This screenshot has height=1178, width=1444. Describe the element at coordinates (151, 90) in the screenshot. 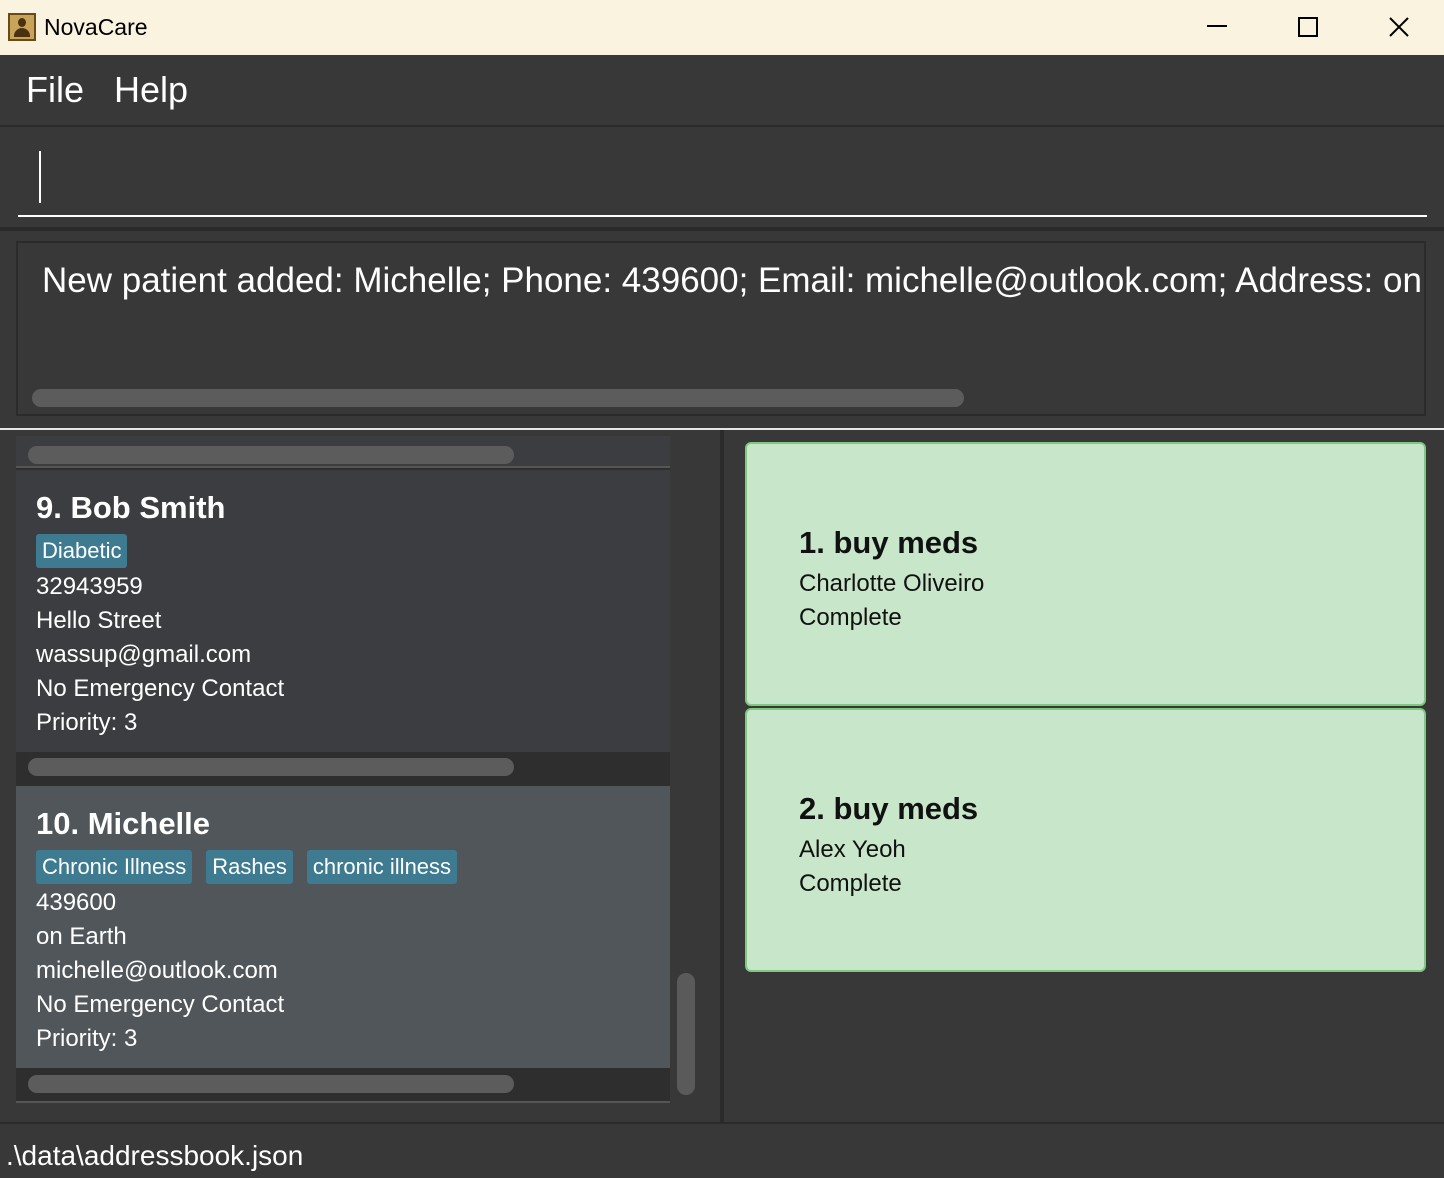

I see `menu-help: Help` at that location.